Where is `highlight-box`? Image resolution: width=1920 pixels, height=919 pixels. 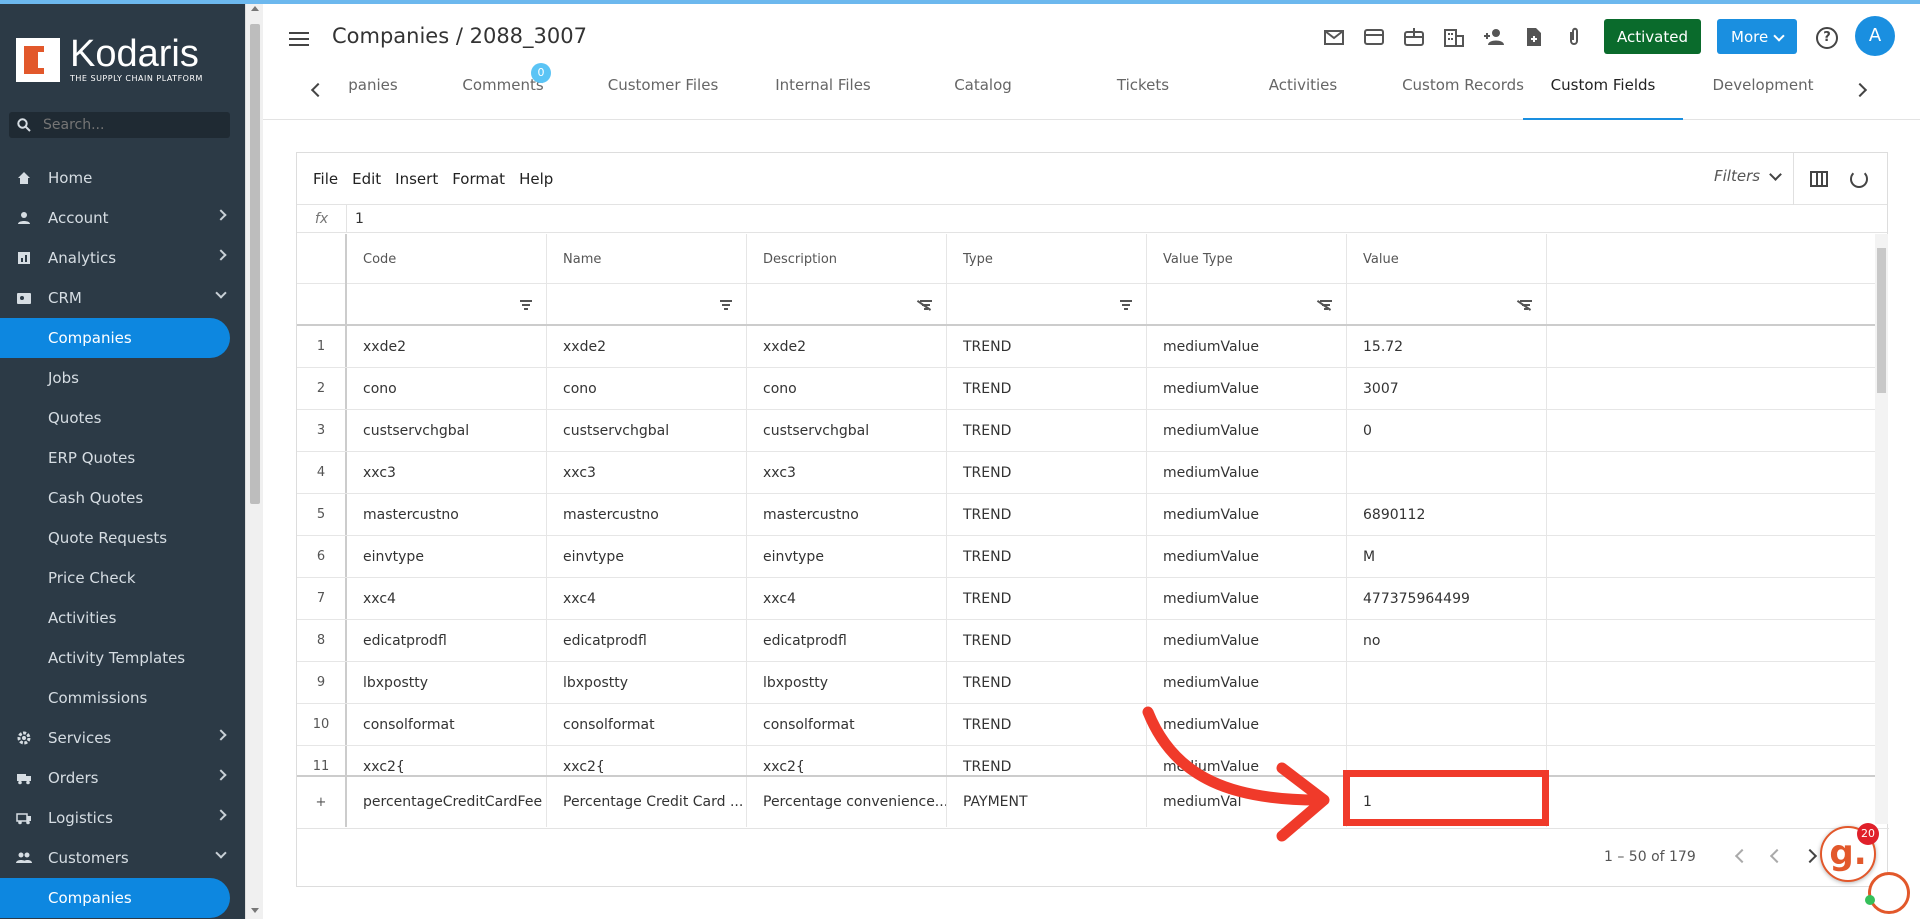
highlight-box is located at coordinates (1446, 798).